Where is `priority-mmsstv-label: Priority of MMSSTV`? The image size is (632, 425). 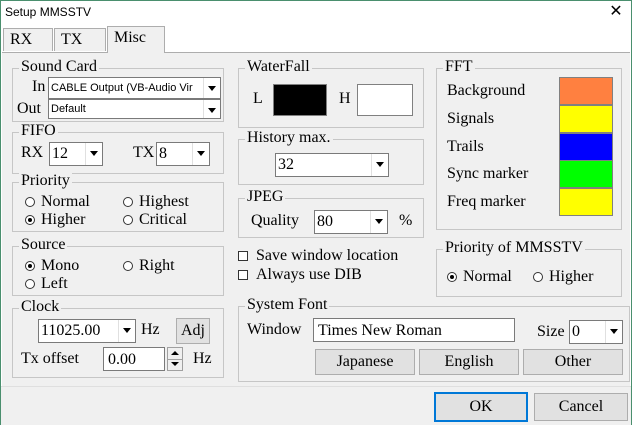
priority-mmsstv-label: Priority of MMSSTV is located at coordinates (514, 248).